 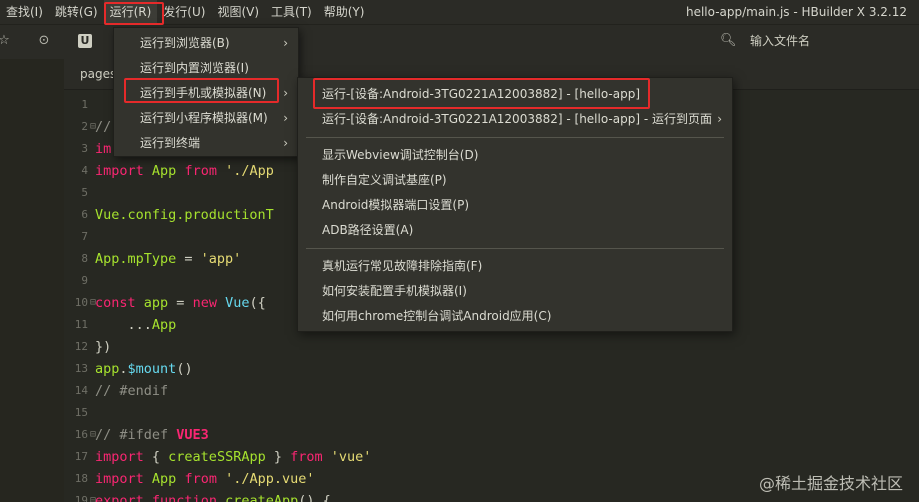 What do you see at coordinates (515, 230) in the screenshot?
I see `device-submenu-item: ADB路径设置(A)` at bounding box center [515, 230].